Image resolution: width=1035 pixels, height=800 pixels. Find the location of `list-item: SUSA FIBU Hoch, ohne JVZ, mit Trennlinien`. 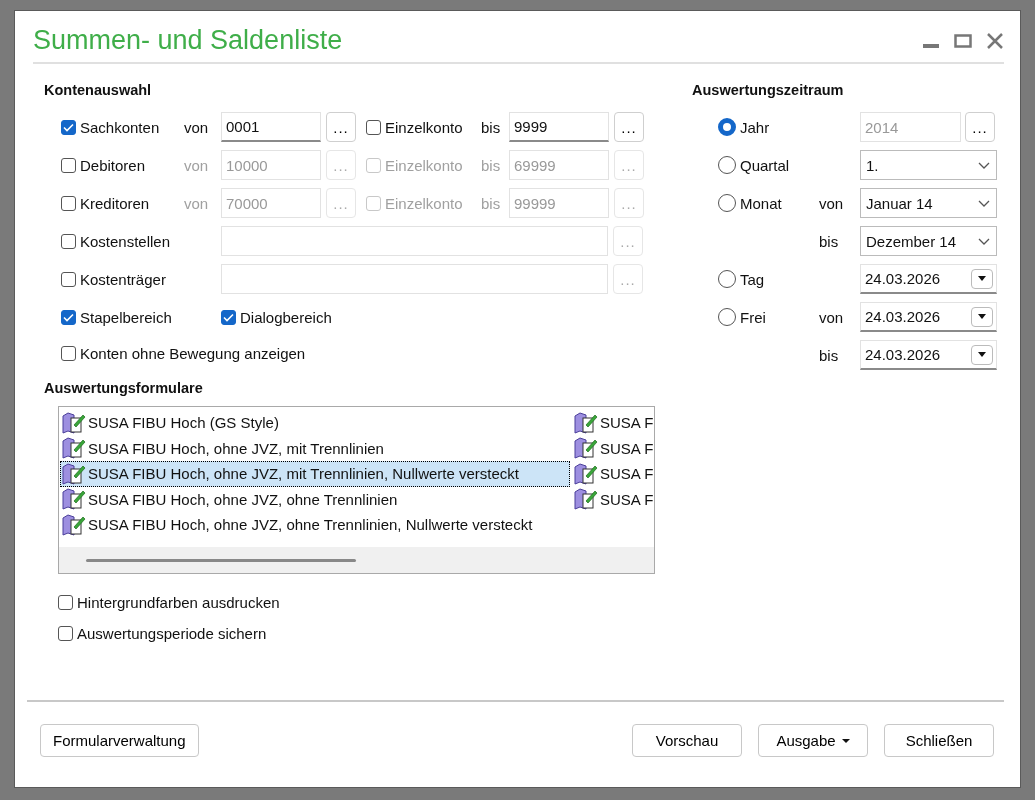

list-item: SUSA FIBU Hoch, ohne JVZ, mit Trennlinien is located at coordinates (315, 448).